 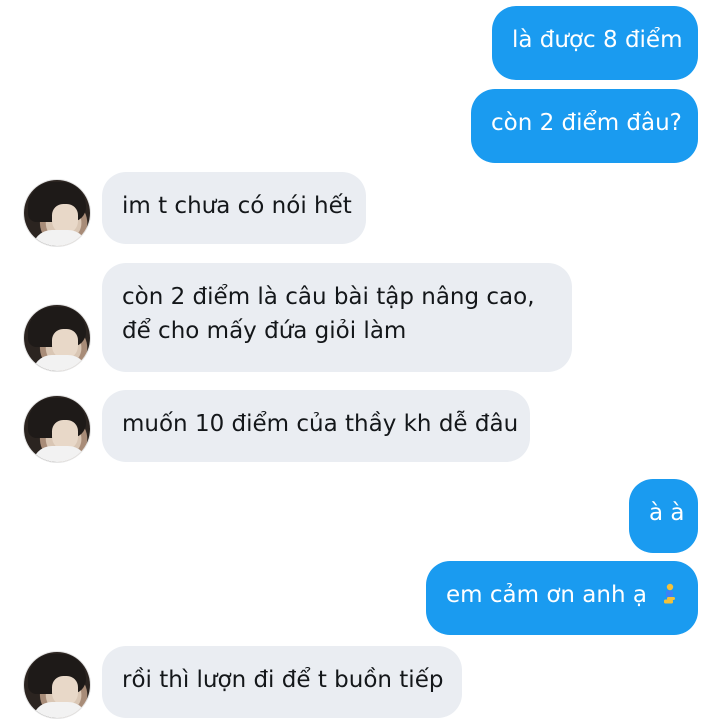 I want to click on incoming-message: rồi thì lượn đi để t buồn tiếp, so click(x=282, y=682).